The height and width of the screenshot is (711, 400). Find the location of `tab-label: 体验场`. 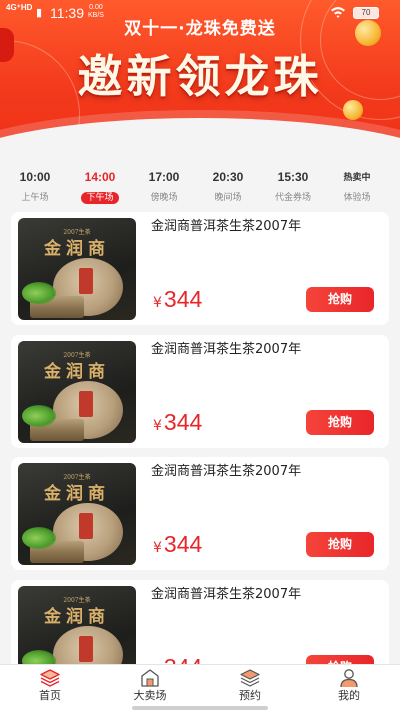

tab-label: 体验场 is located at coordinates (357, 198).